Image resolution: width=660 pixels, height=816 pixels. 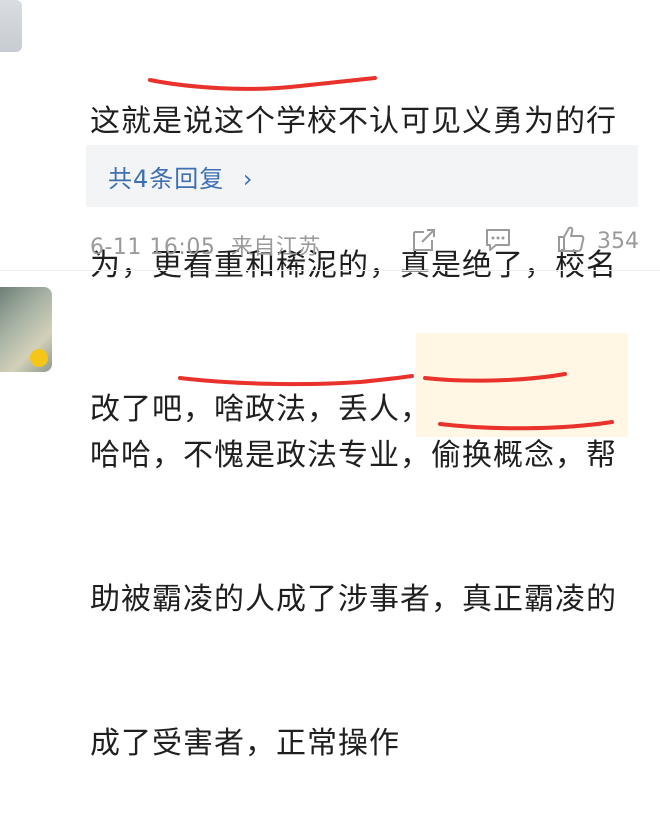 What do you see at coordinates (424, 240) in the screenshot?
I see `share-icon` at bounding box center [424, 240].